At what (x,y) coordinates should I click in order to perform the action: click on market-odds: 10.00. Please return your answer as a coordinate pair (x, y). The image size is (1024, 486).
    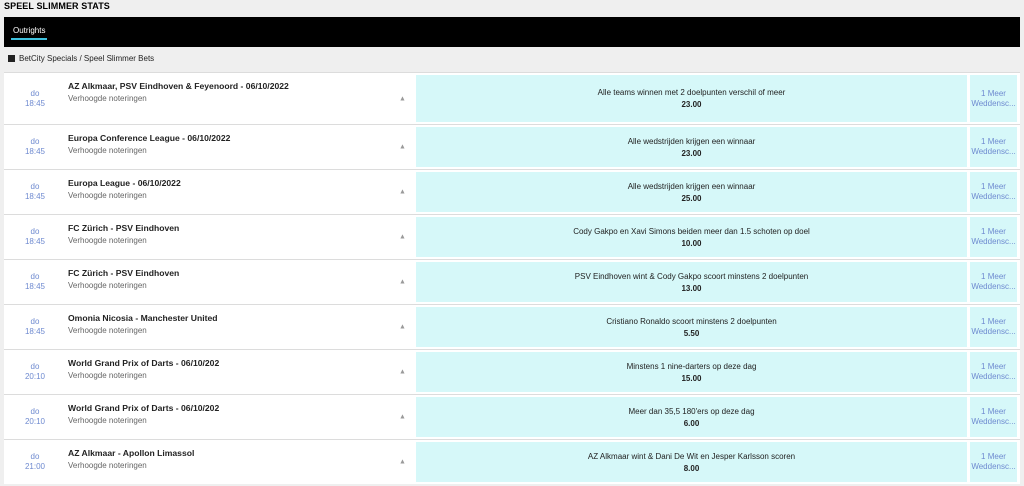
    Looking at the image, I should click on (691, 243).